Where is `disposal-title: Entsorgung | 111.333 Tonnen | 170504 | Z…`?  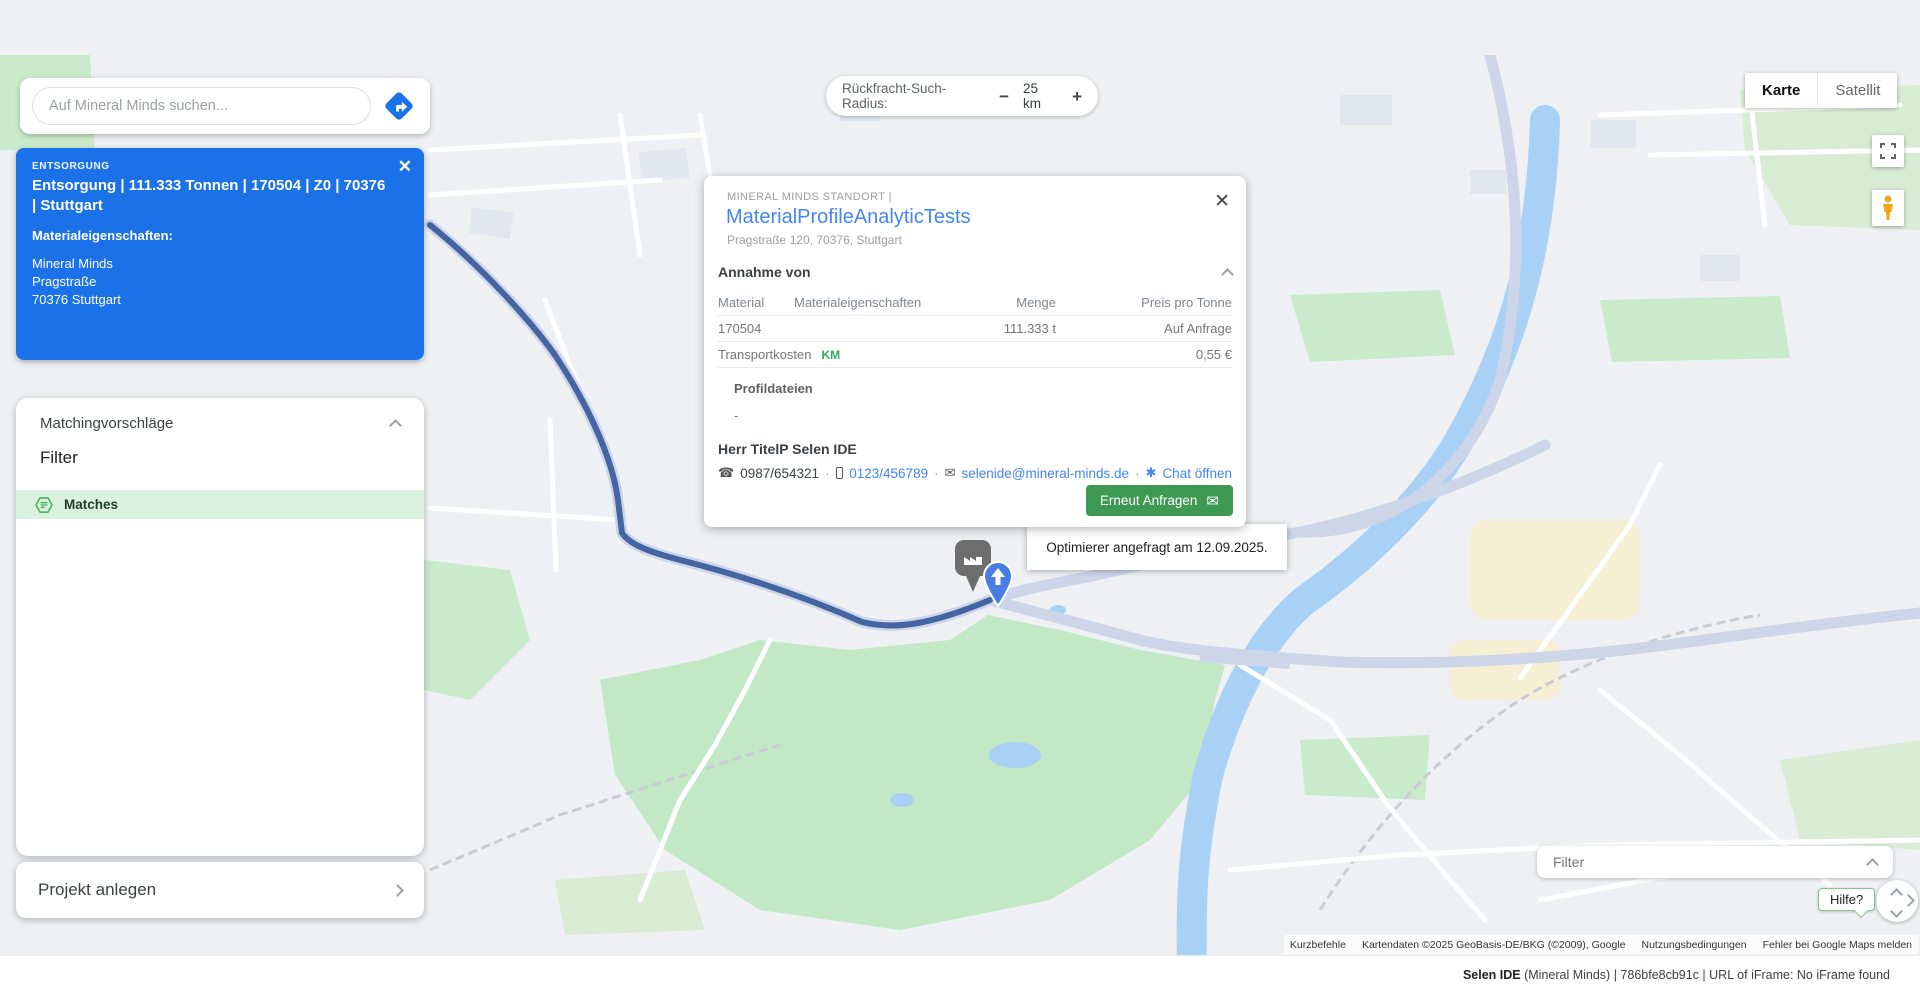
disposal-title: Entsorgung | 111.333 Tonnen | 170504 | Z… is located at coordinates (209, 196).